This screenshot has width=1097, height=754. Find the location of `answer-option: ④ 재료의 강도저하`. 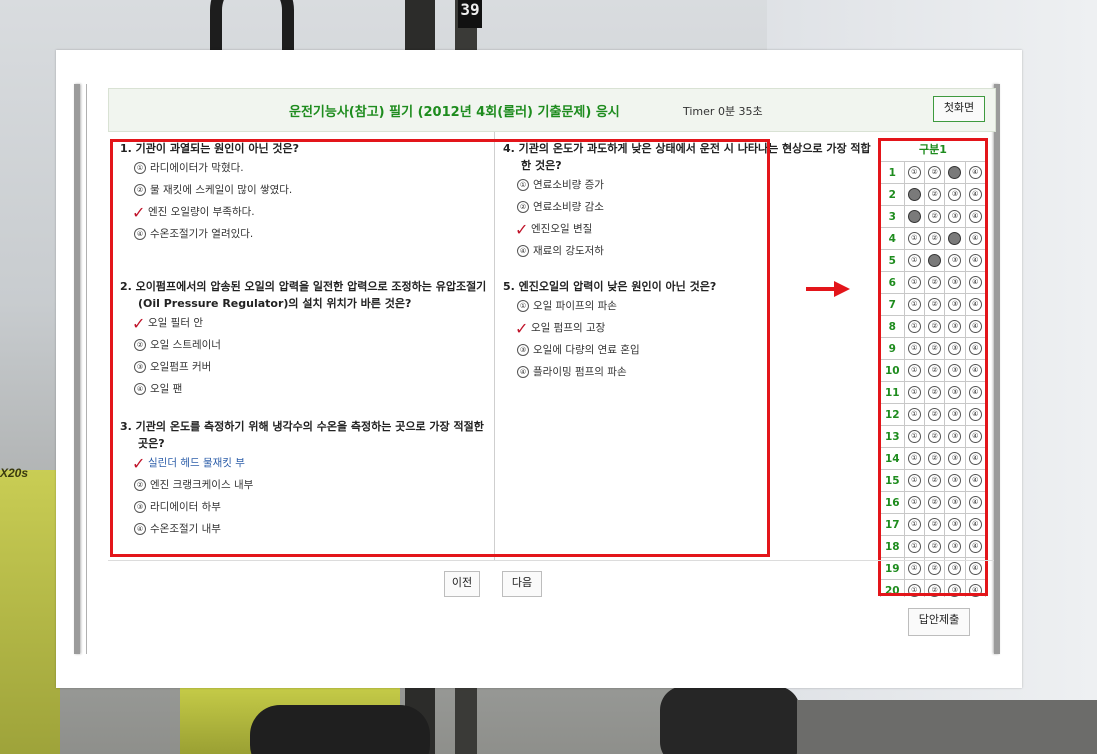

answer-option: ④ 재료의 강도저하 is located at coordinates (694, 251).